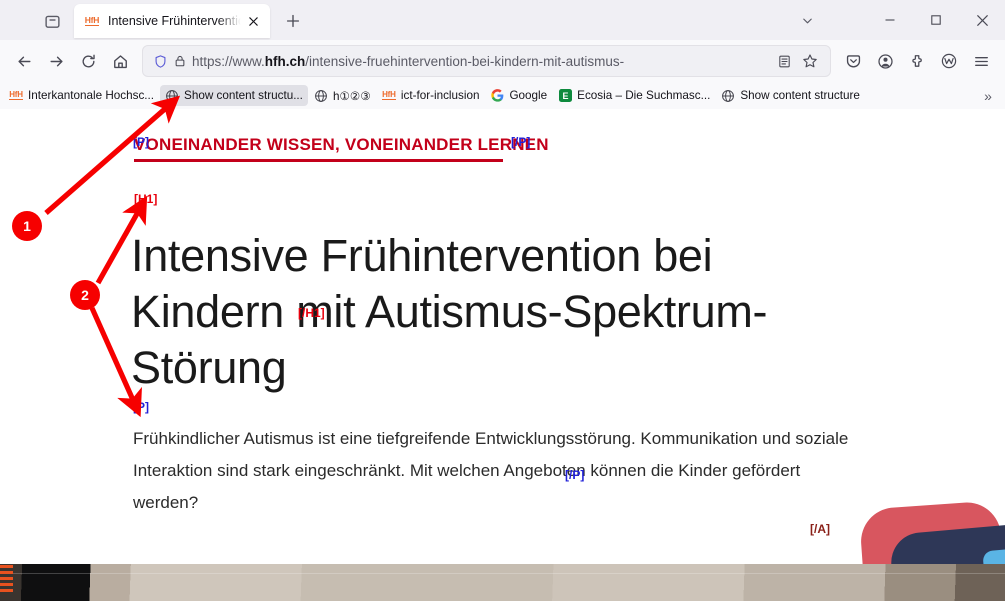 The image size is (1005, 601). I want to click on bookmark-label: Show content structure, so click(800, 95).